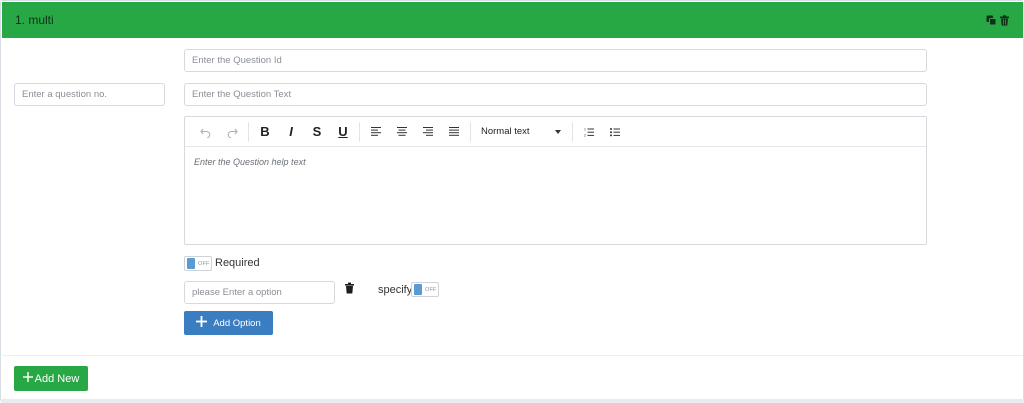 This screenshot has width=1024, height=403. Describe the element at coordinates (998, 20) in the screenshot. I see `header-actions` at that location.